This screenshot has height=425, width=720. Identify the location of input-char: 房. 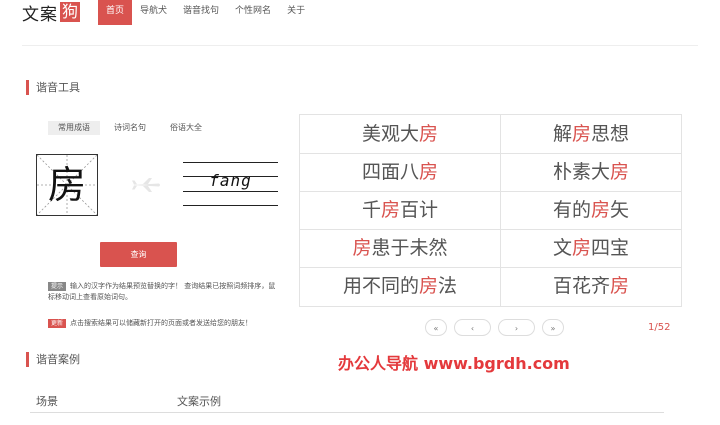
(66, 185).